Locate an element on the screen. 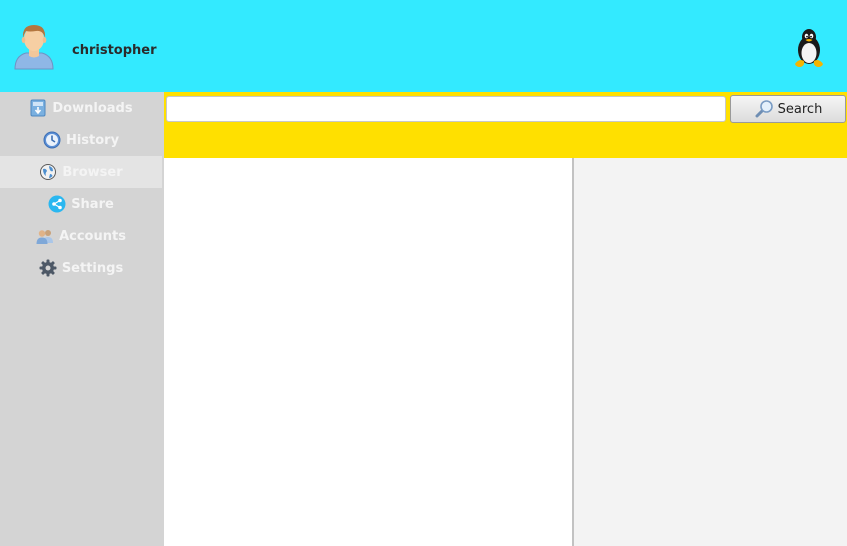  sidebar-item-downloads: Downloads is located at coordinates (81, 108).